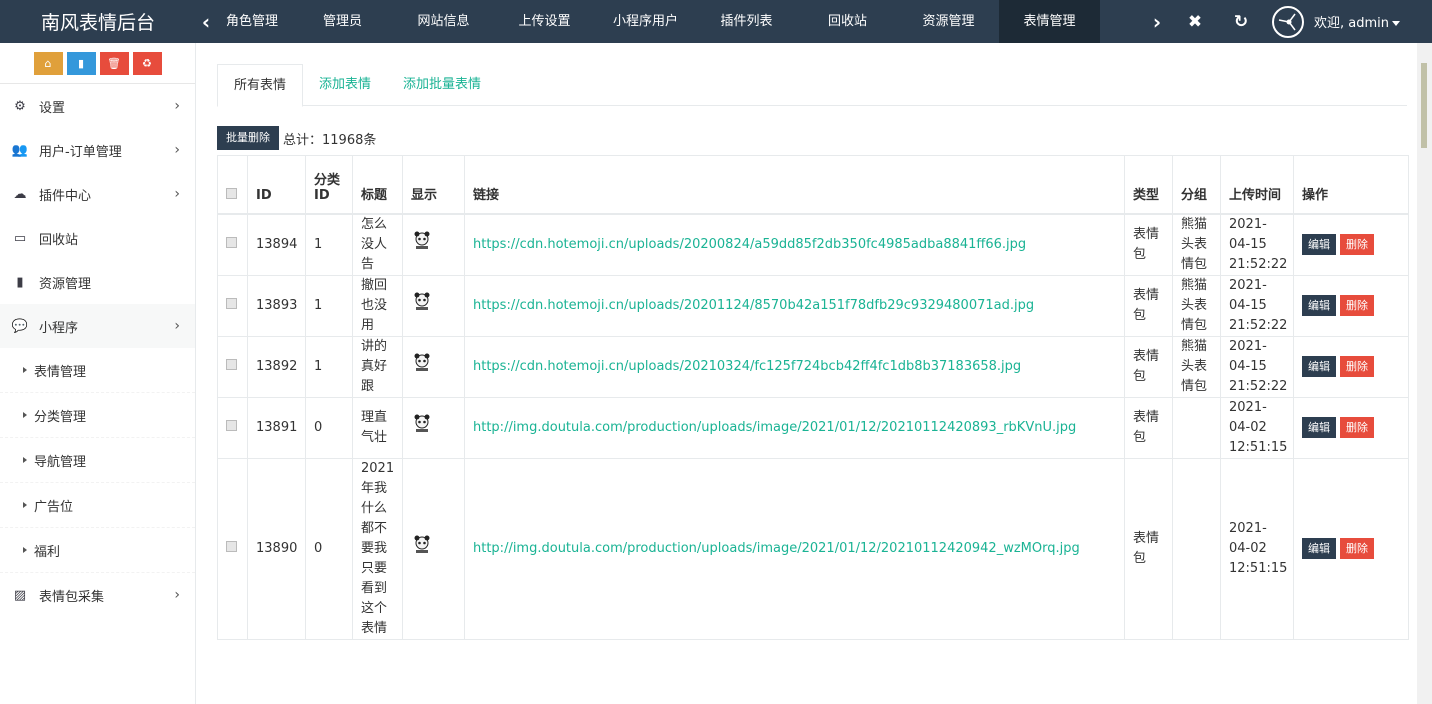 The width and height of the screenshot is (1432, 704). Describe the element at coordinates (231, 193) in the screenshot. I see `select-all-checkbox` at that location.